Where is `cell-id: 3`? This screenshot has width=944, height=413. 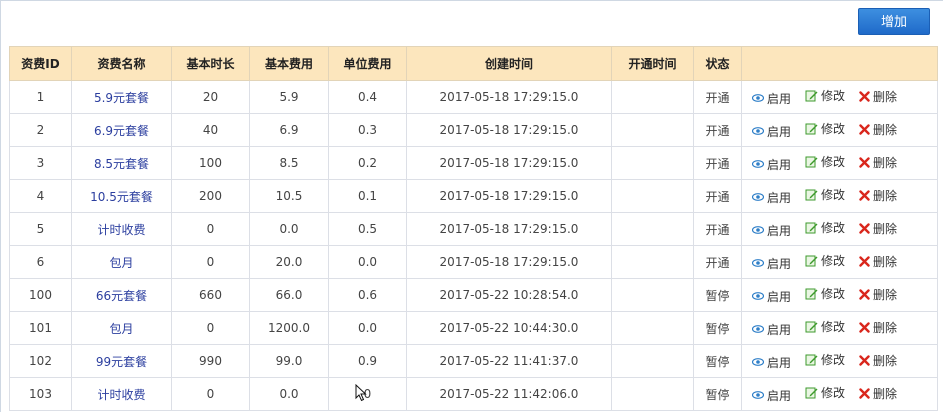
cell-id: 3 is located at coordinates (40, 163).